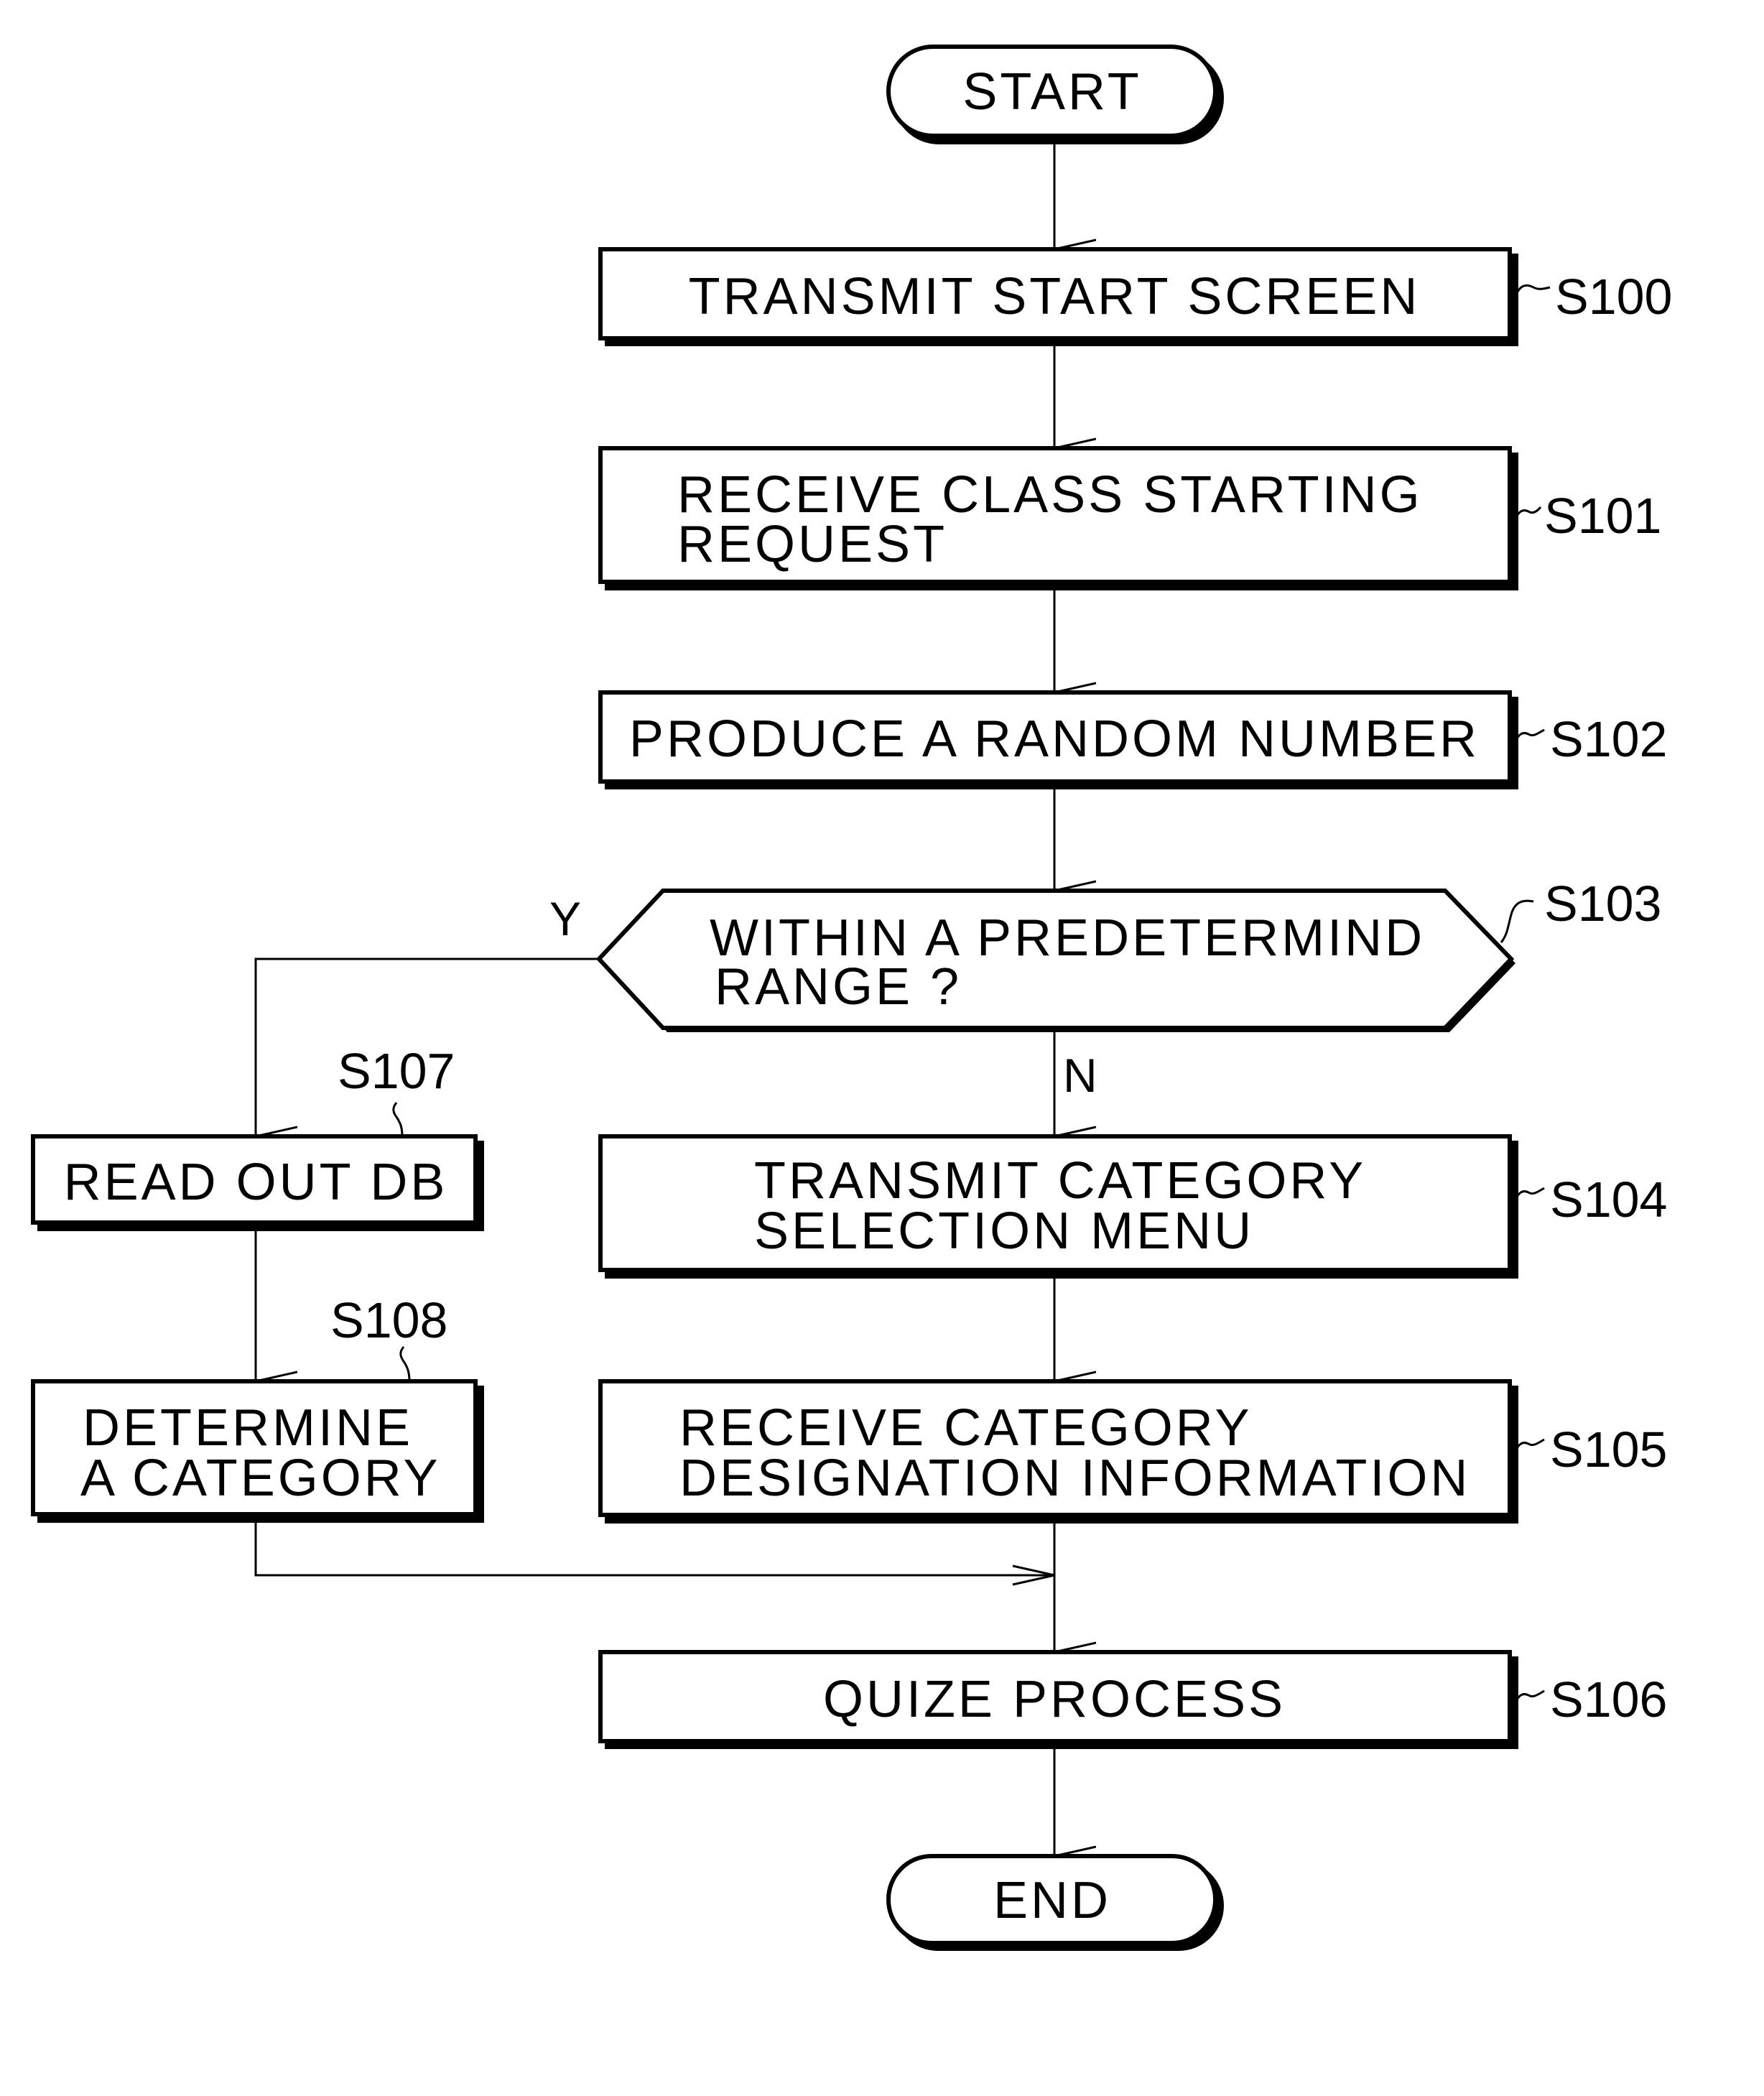 Image resolution: width=1764 pixels, height=2096 pixels. Describe the element at coordinates (1517, 921) in the screenshot. I see `s103-leader` at that location.